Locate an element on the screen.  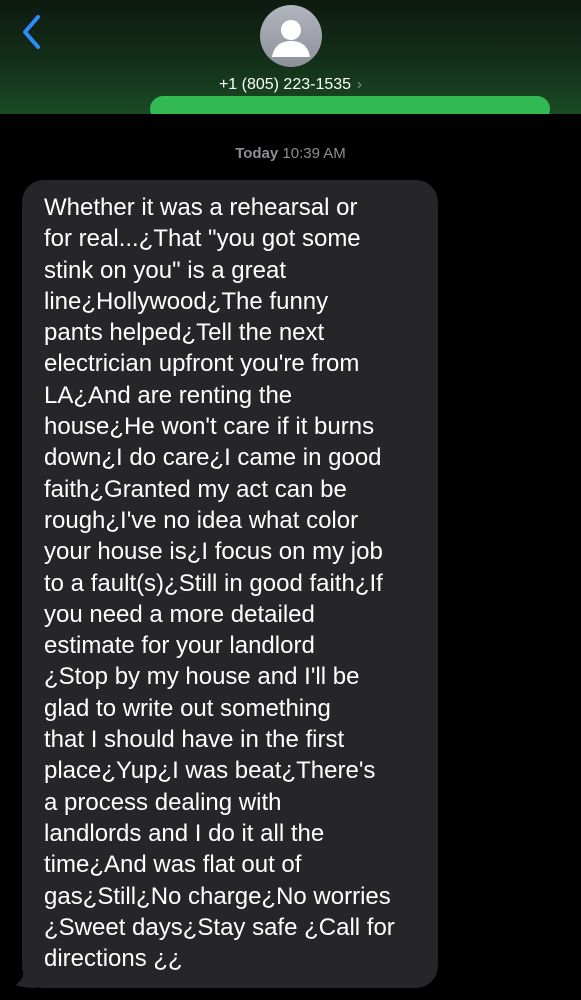
message-line: a process dealing with is located at coordinates (163, 802).